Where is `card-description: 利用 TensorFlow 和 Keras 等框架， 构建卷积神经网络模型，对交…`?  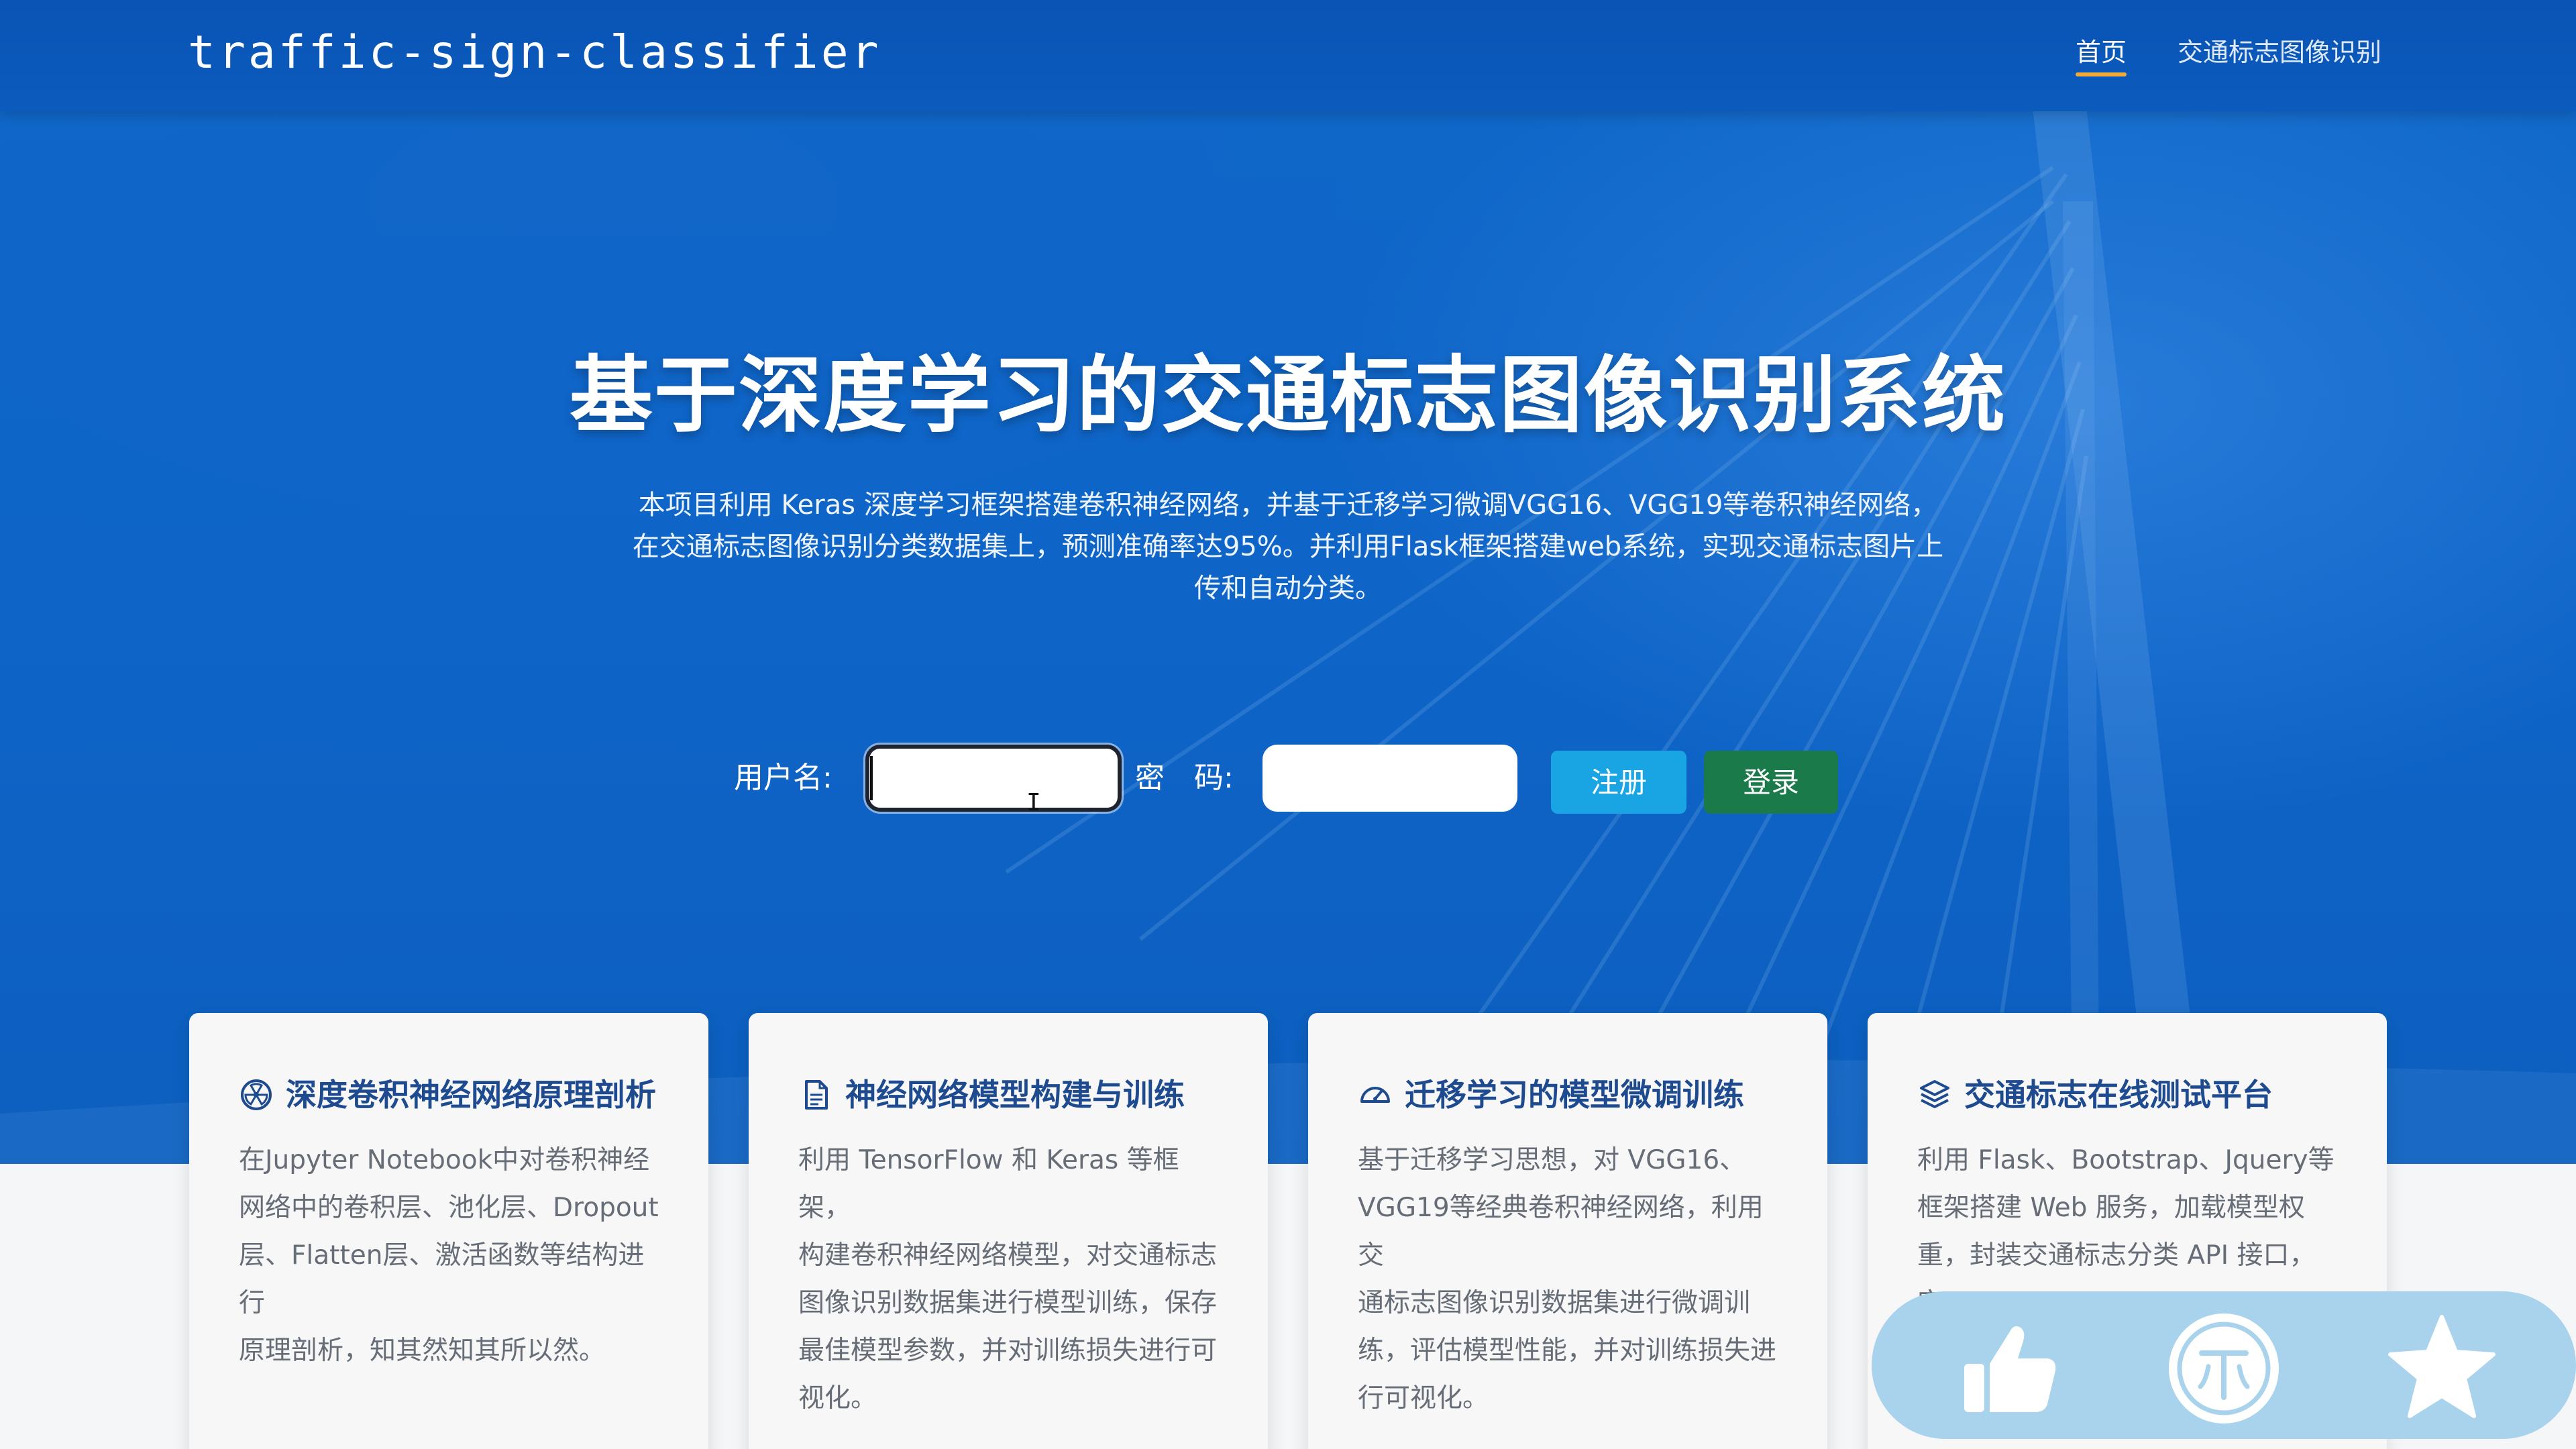 card-description: 利用 TensorFlow 和 Keras 等框架， 构建卷积神经网络模型，对交… is located at coordinates (1009, 1279).